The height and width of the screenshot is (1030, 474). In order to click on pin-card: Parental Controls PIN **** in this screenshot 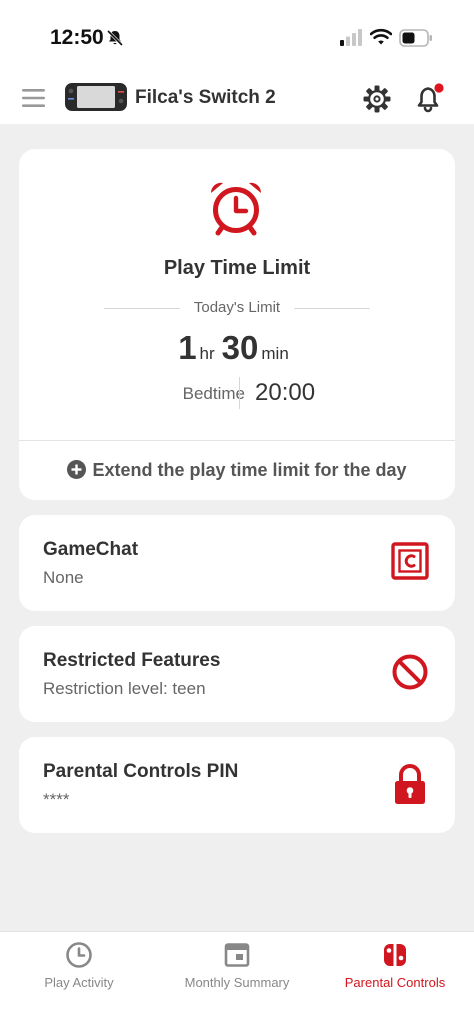, I will do `click(237, 785)`.